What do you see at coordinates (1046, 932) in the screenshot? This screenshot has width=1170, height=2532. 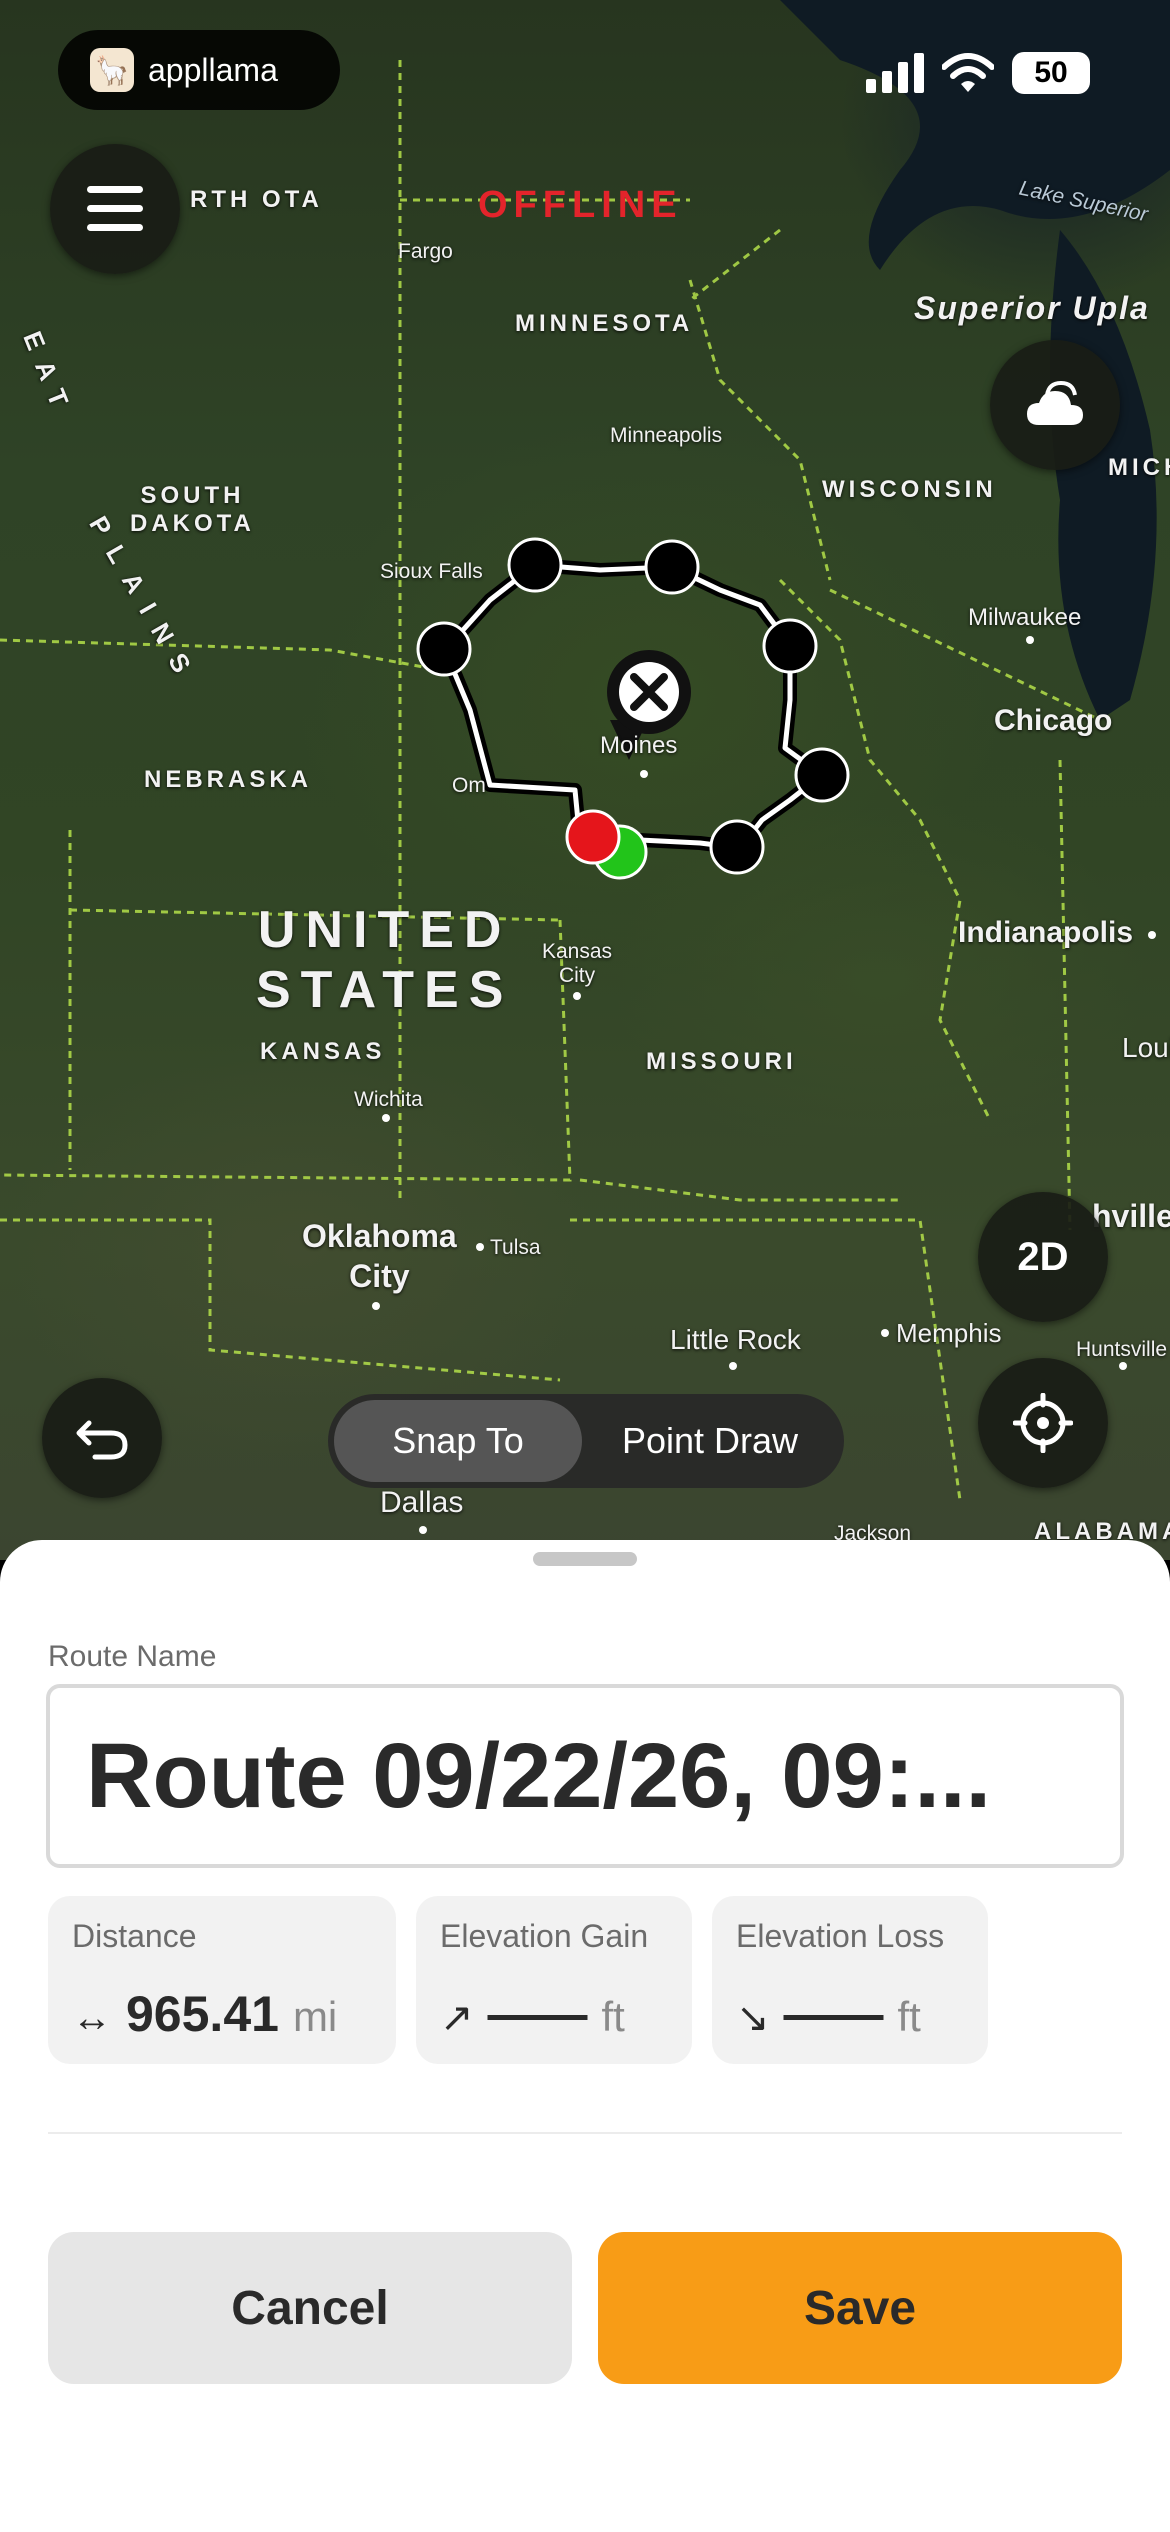 I see `label-indianapolis: Indianapolis` at bounding box center [1046, 932].